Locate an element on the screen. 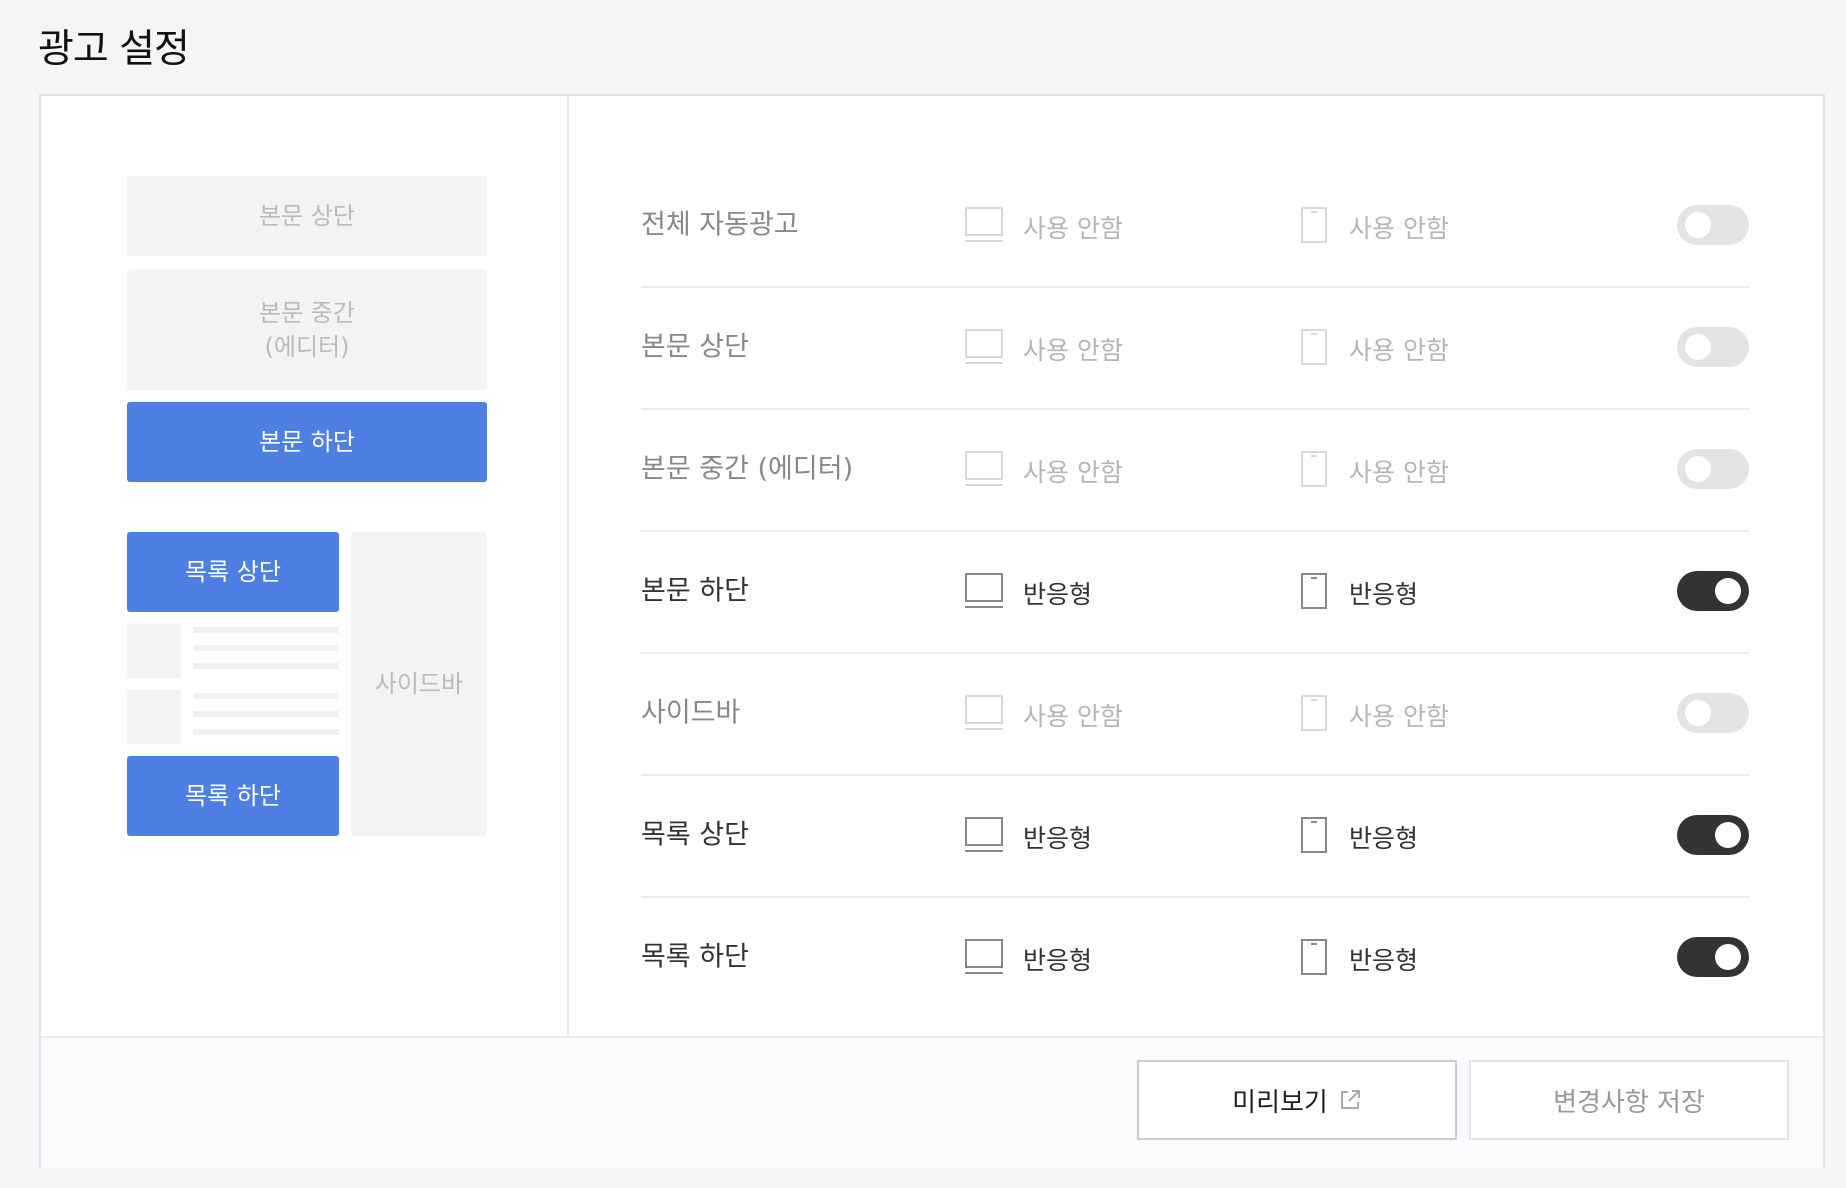  map-sidebar: 사이드바 is located at coordinates (419, 684).